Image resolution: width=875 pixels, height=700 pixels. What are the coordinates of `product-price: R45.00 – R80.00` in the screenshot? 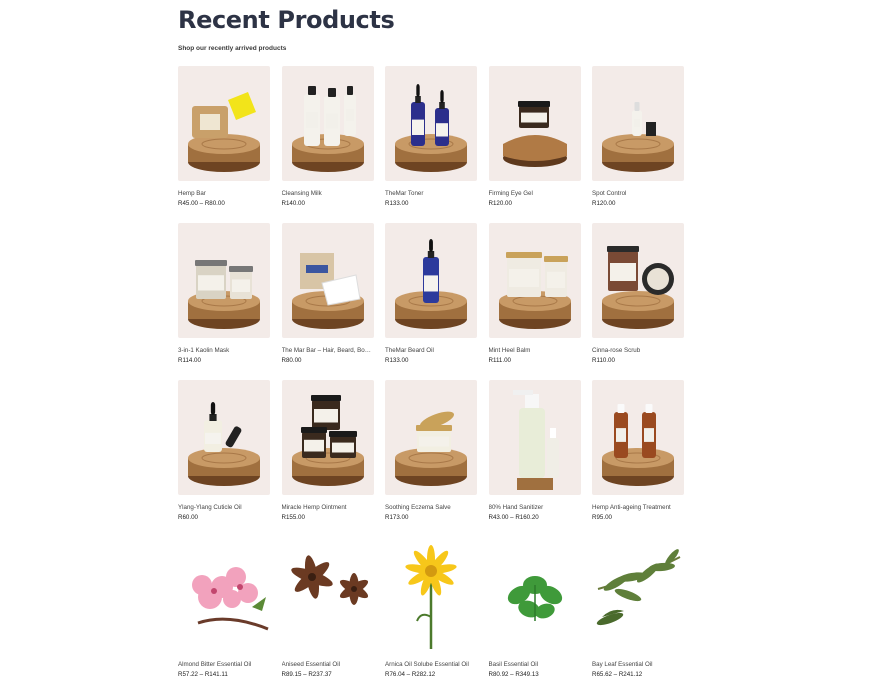 It's located at (201, 203).